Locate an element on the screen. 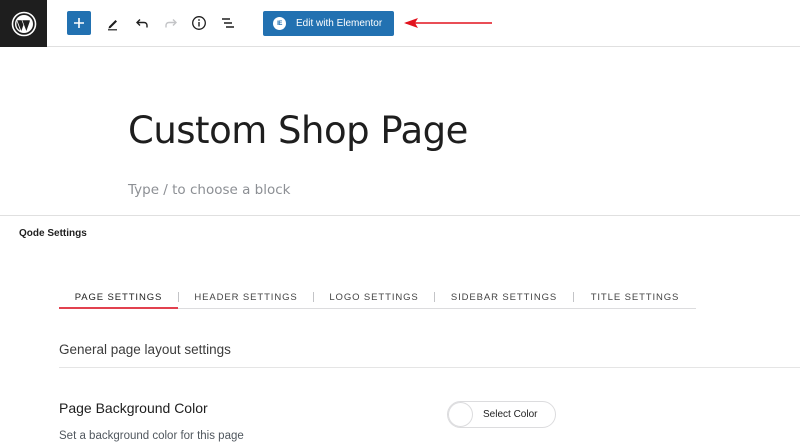 This screenshot has height=444, width=800. tools-button is located at coordinates (113, 23).